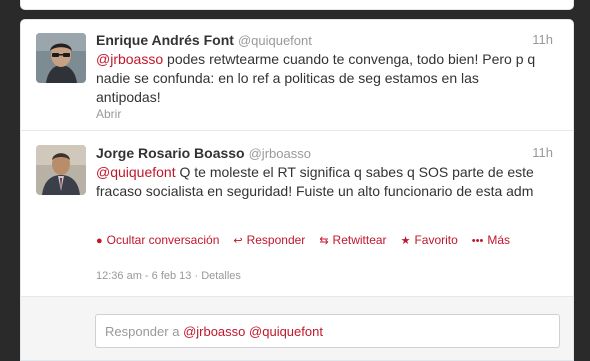  I want to click on tweet-meta: 12:36 am - 6 feb 13 · Detalles, so click(168, 276).